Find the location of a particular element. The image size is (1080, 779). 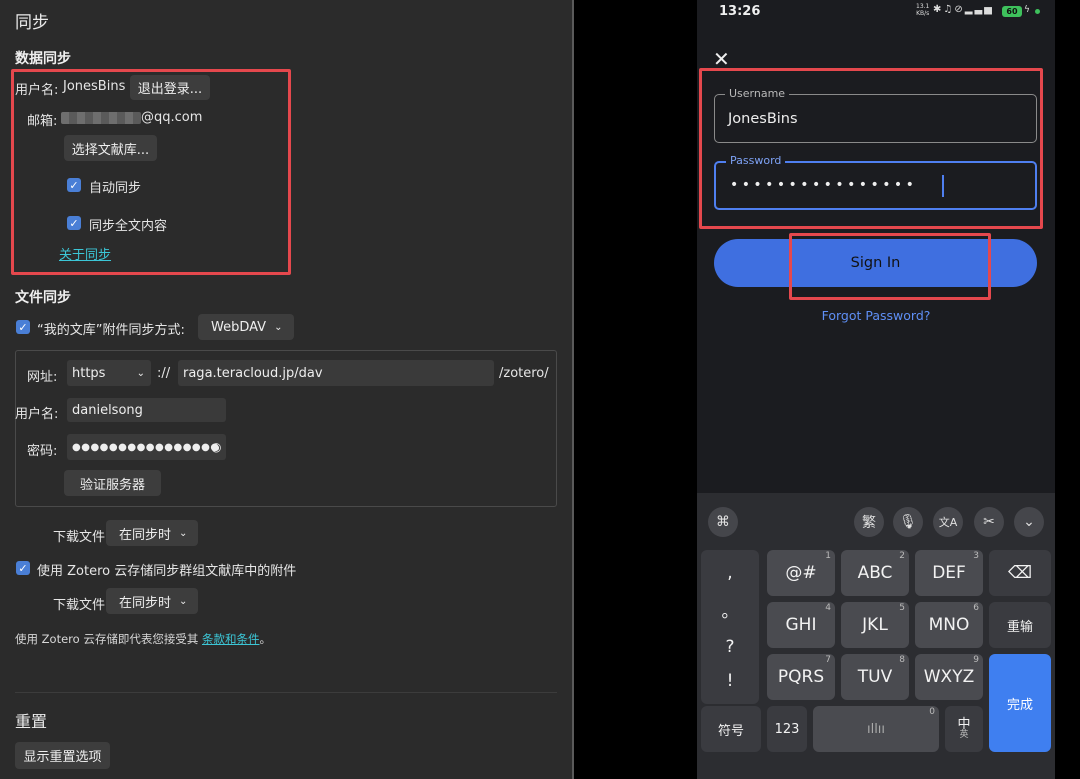

highlight-box-credentials is located at coordinates (871, 148).